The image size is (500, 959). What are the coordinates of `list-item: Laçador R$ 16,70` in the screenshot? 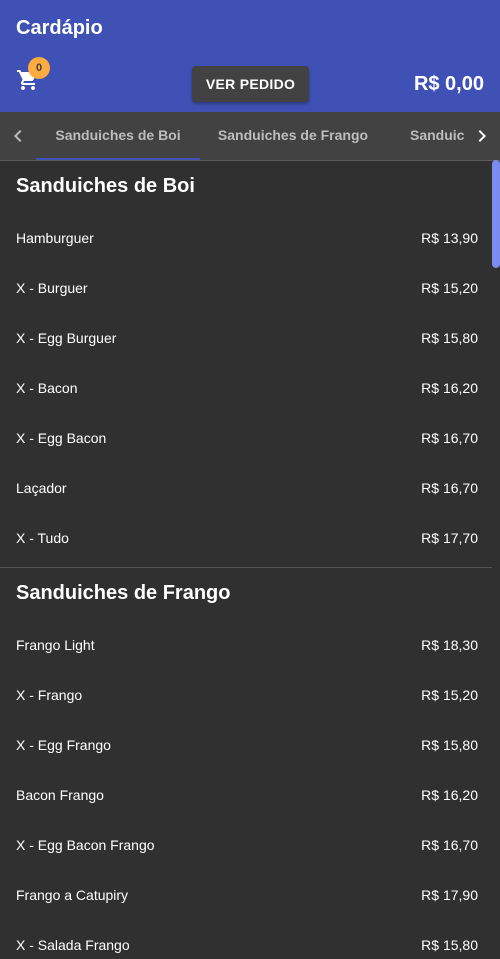 It's located at (246, 491).